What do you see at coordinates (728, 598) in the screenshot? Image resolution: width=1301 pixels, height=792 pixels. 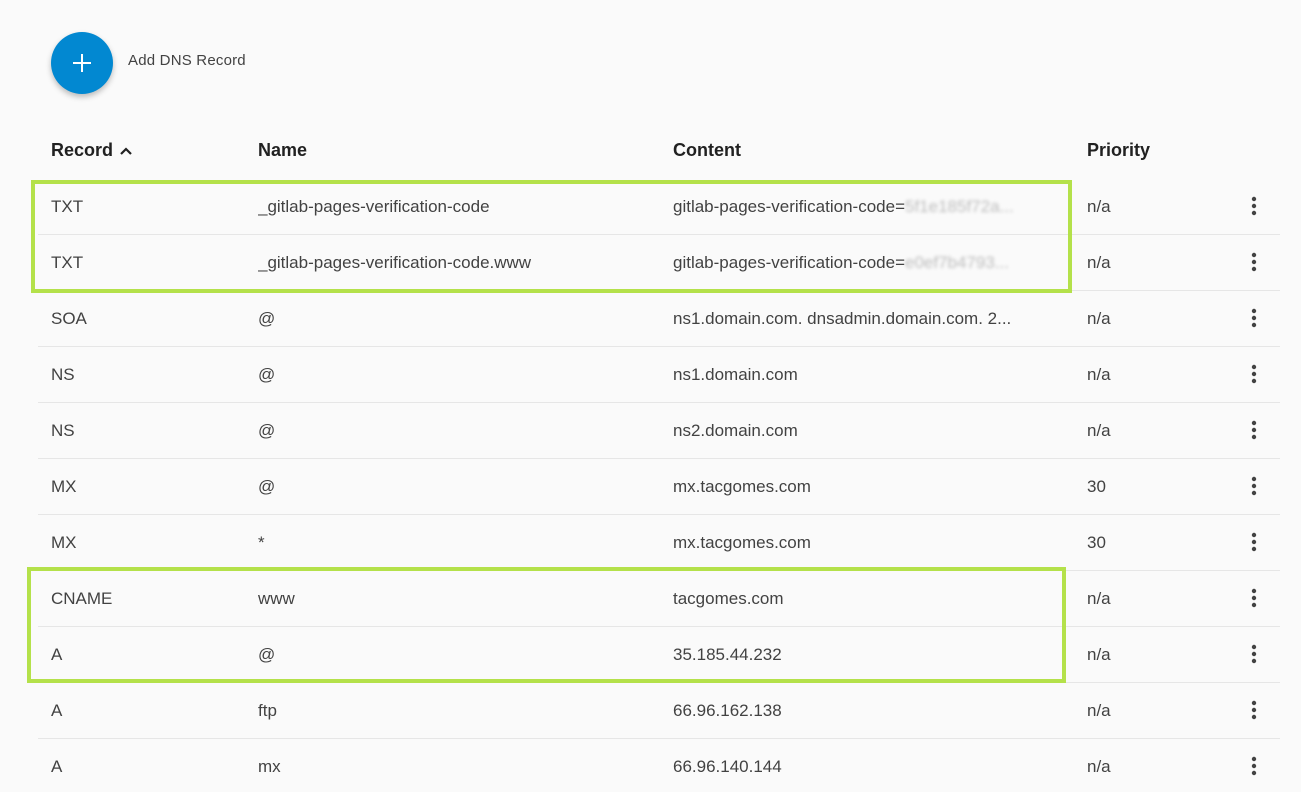 I see `record-content-text: tacgomes.com` at bounding box center [728, 598].